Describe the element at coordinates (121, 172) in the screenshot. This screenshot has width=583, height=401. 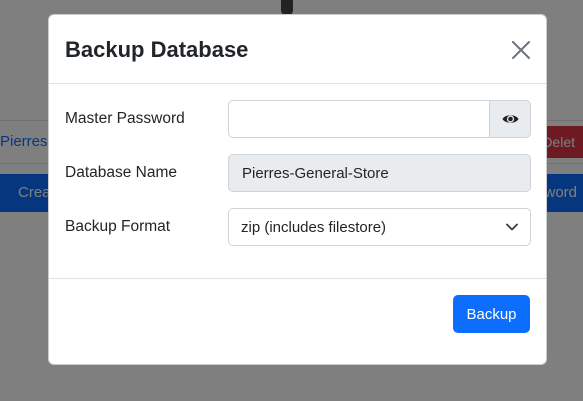
I see `database-name-label: Database Name` at that location.